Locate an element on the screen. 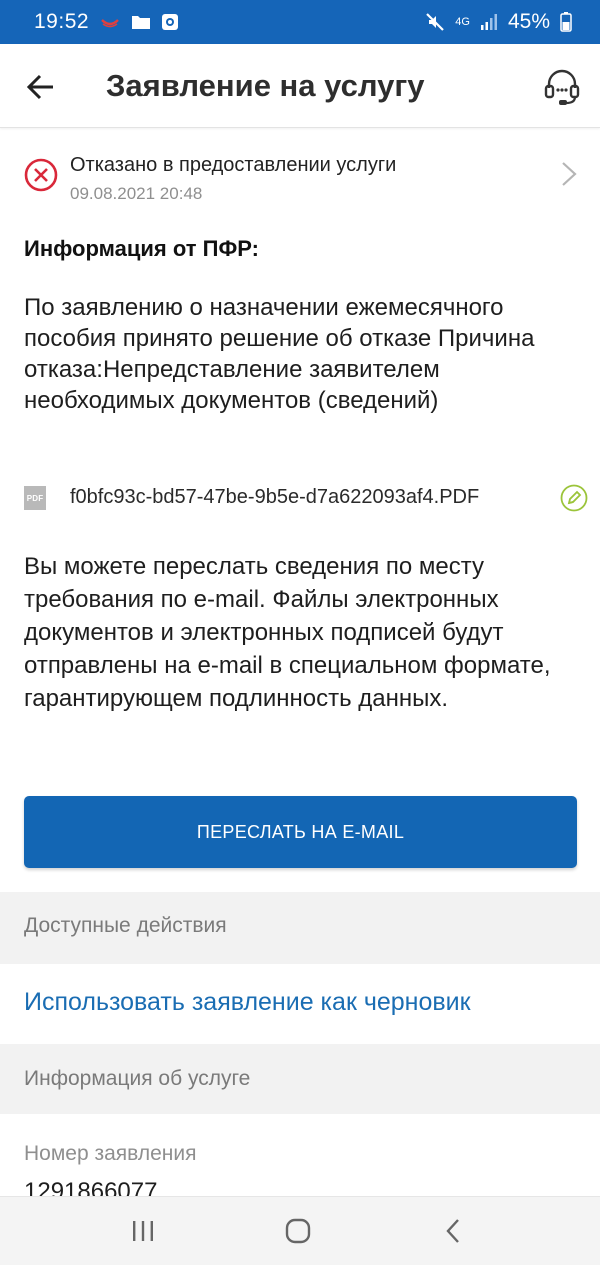  app-header: Заявление на услугу is located at coordinates (300, 86).